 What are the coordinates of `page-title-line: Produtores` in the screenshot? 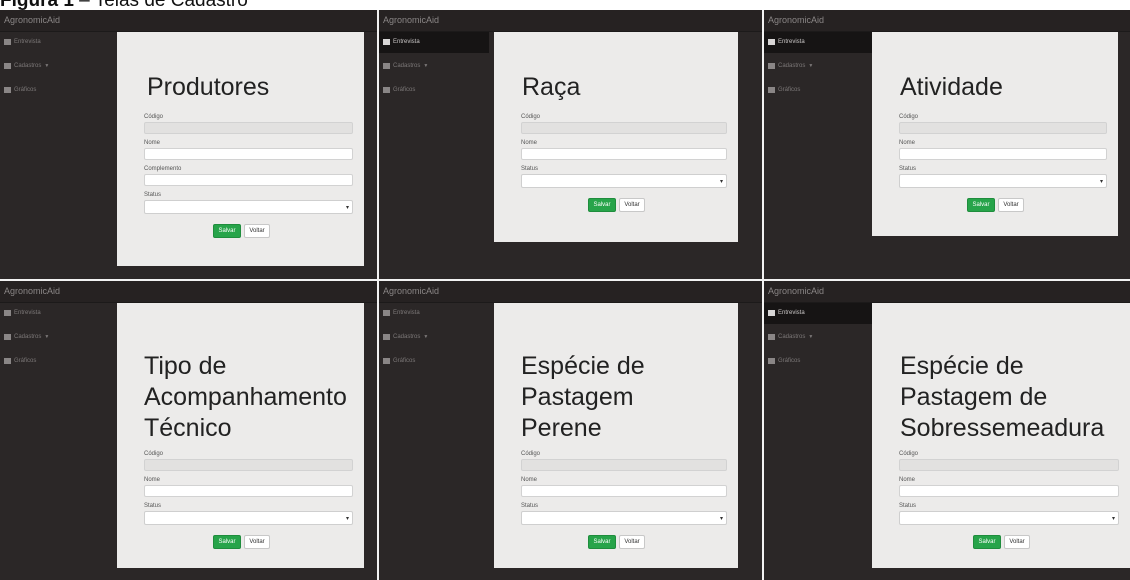 It's located at (208, 87).